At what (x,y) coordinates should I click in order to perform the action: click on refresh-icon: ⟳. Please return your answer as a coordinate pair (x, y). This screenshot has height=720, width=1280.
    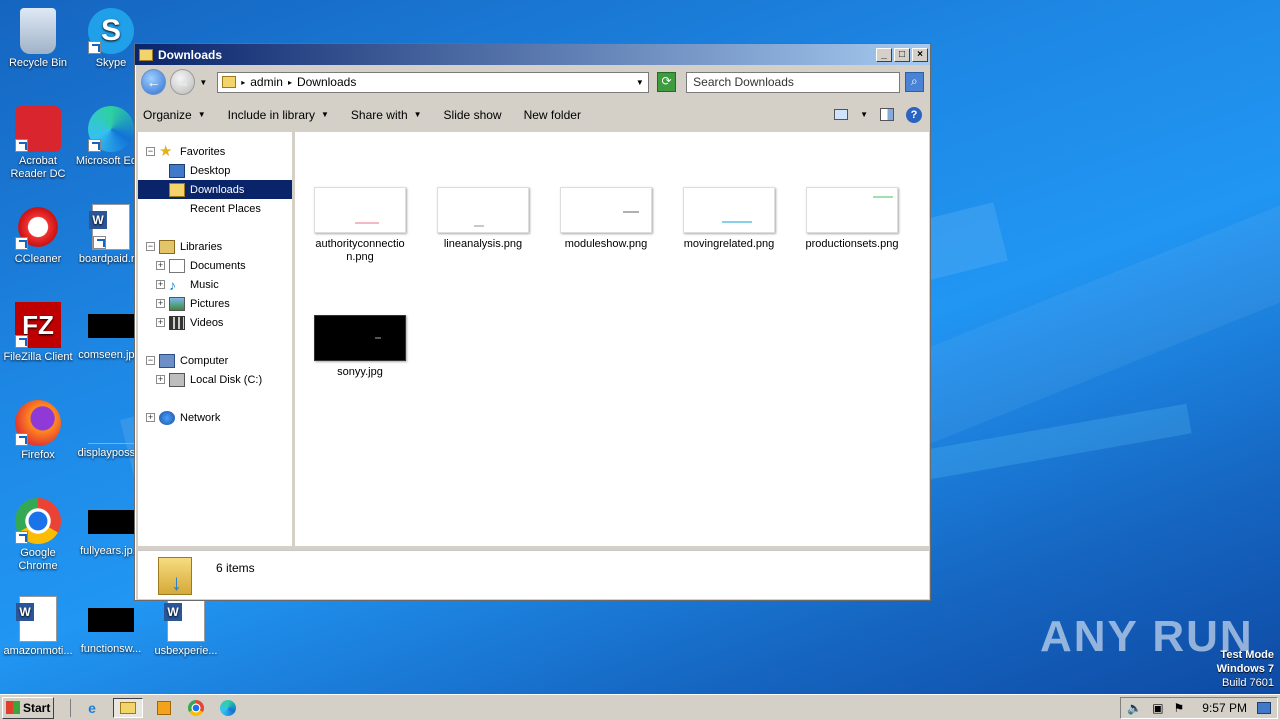
    Looking at the image, I should click on (666, 82).